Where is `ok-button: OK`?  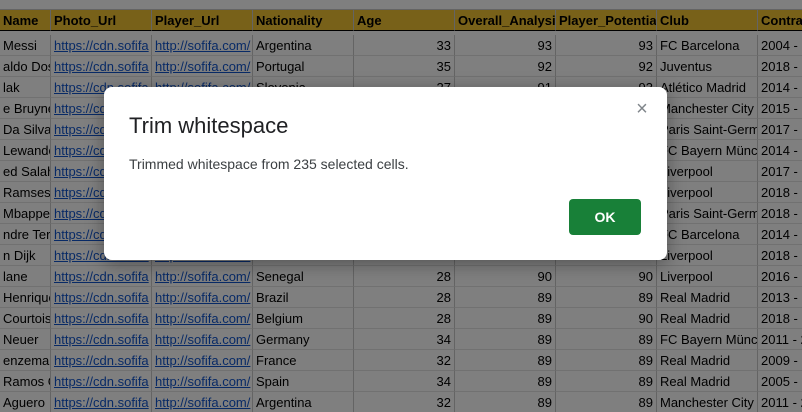
ok-button: OK is located at coordinates (605, 217).